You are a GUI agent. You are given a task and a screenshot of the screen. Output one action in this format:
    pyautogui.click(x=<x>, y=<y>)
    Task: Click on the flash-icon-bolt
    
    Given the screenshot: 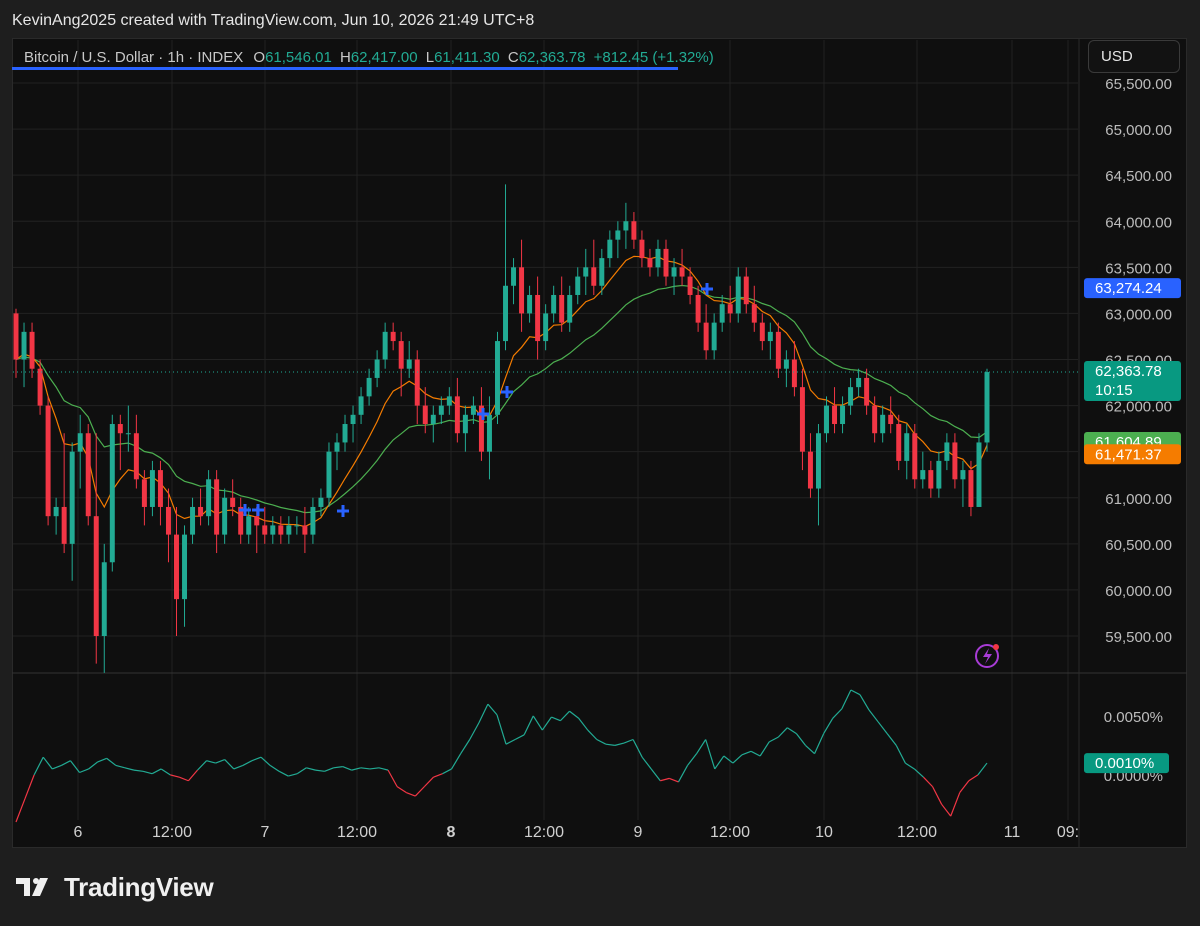 What is the action you would take?
    pyautogui.click(x=987, y=656)
    